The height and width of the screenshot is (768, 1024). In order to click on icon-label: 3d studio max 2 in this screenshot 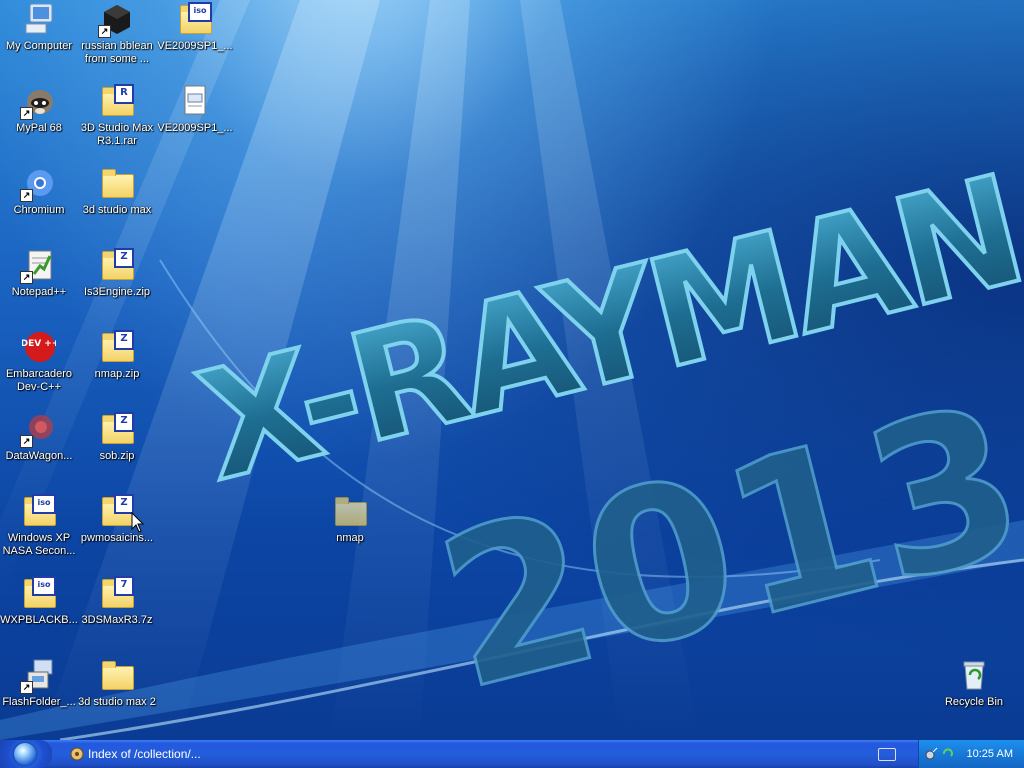, I will do `click(117, 702)`.